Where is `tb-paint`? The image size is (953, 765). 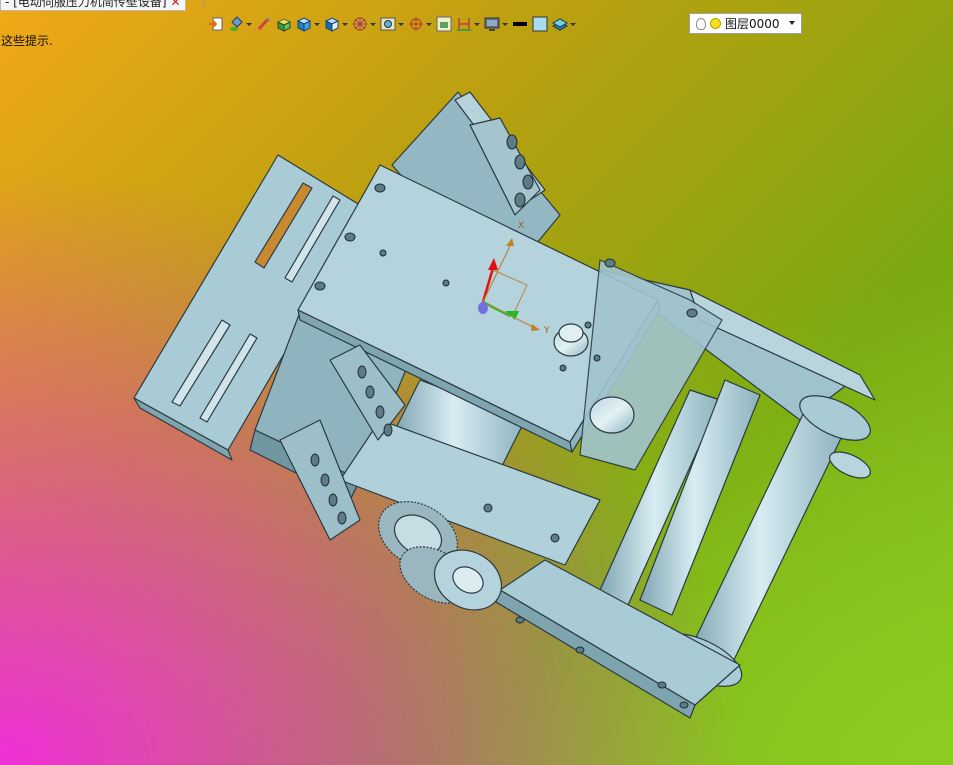
tb-paint is located at coordinates (240, 24).